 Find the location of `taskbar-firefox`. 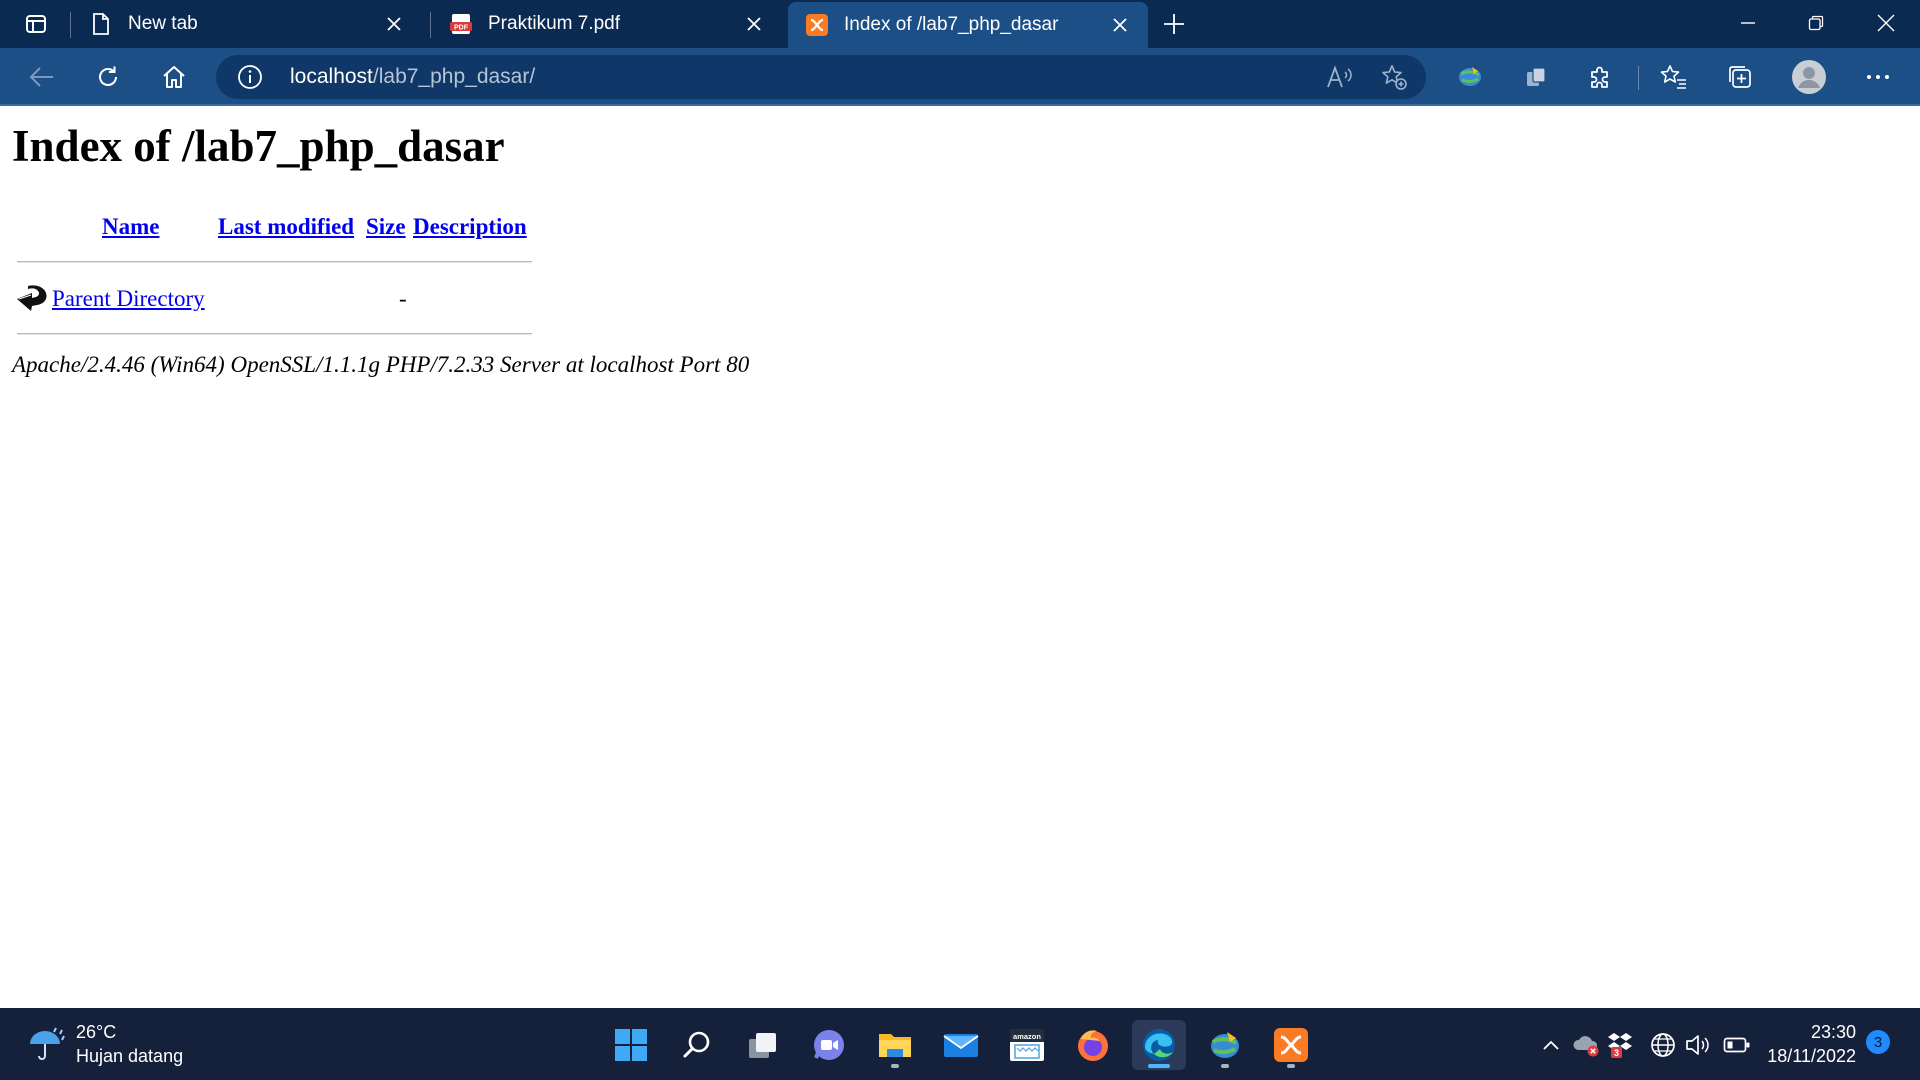

taskbar-firefox is located at coordinates (1093, 1045).